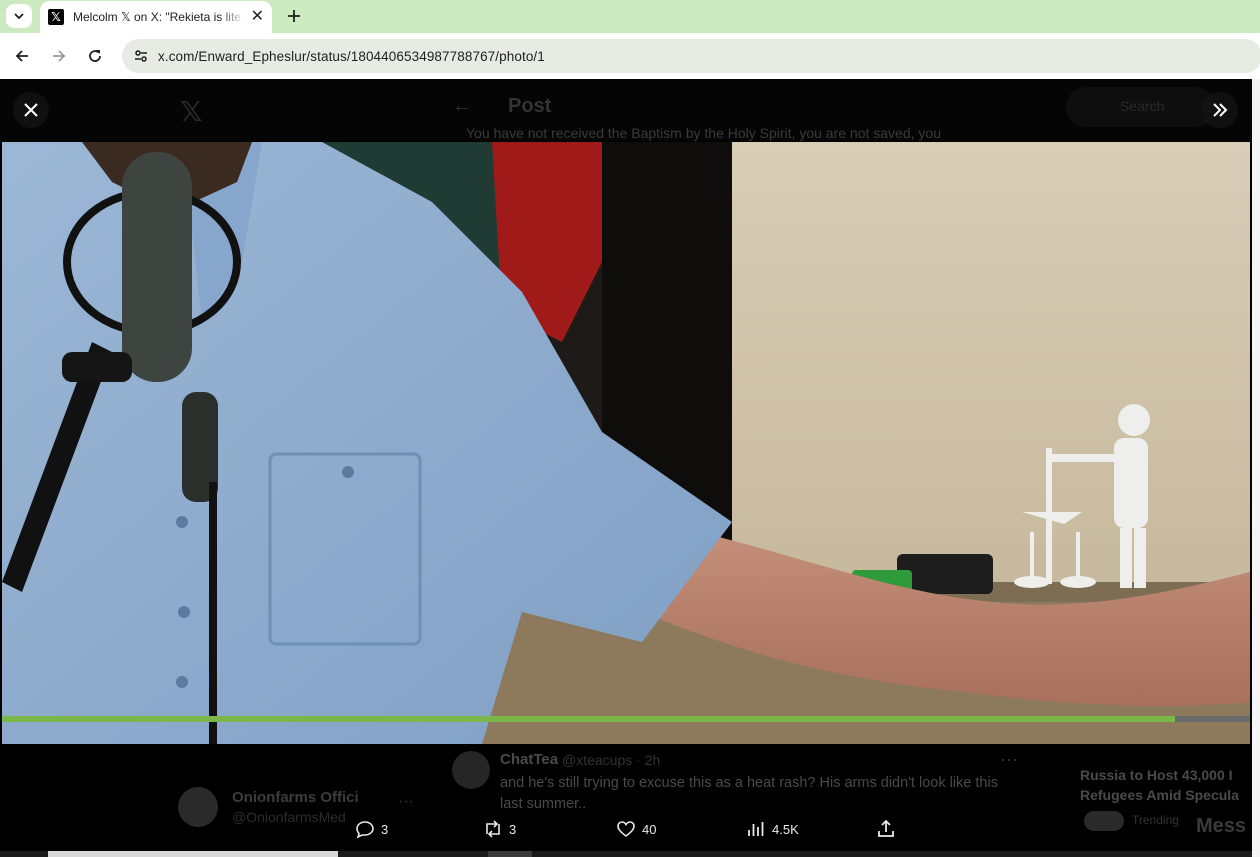  What do you see at coordinates (756, 829) in the screenshot?
I see `analytics-icon` at bounding box center [756, 829].